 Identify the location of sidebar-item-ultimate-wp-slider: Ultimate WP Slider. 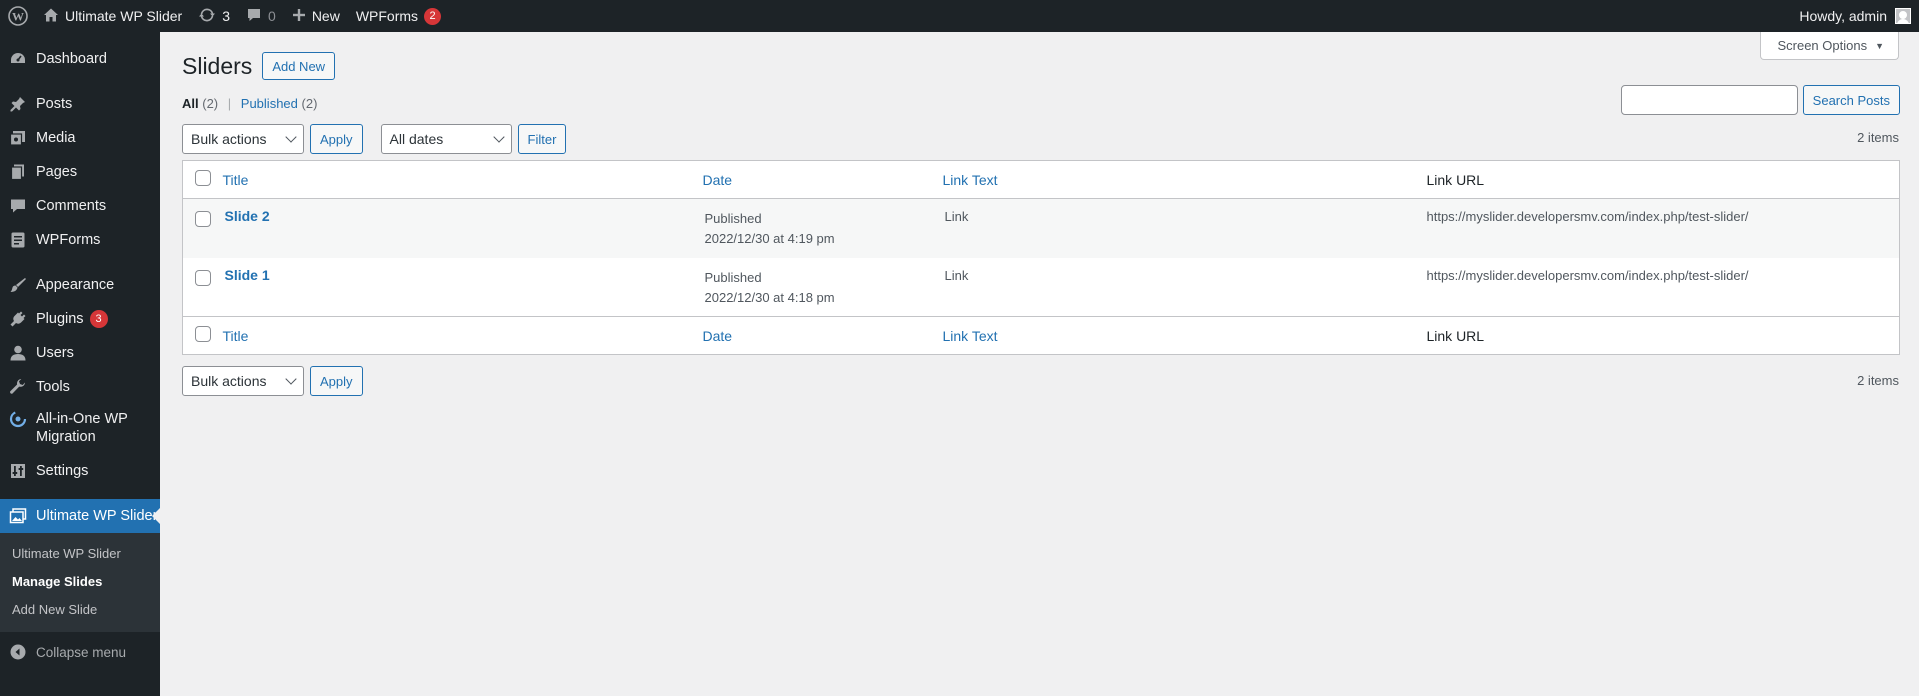
(80, 516).